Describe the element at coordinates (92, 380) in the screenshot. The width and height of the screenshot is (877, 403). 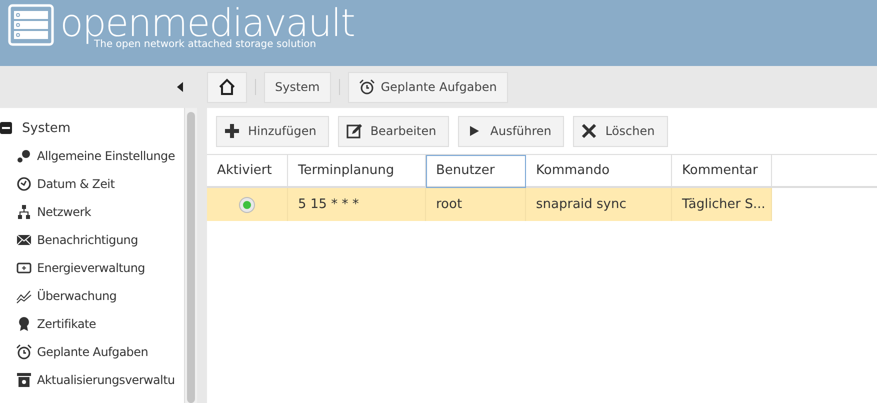
I see `sidebar-item: Aktualisierungsverwaltu` at that location.